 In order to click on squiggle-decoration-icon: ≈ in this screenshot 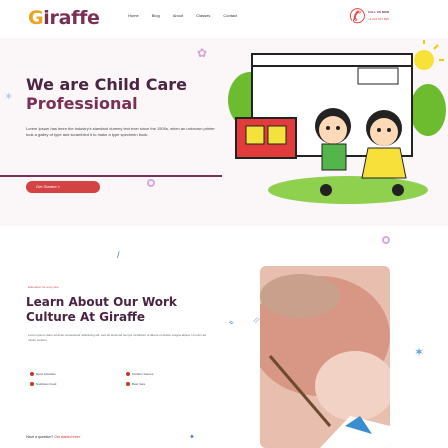, I will do `click(231, 322)`.